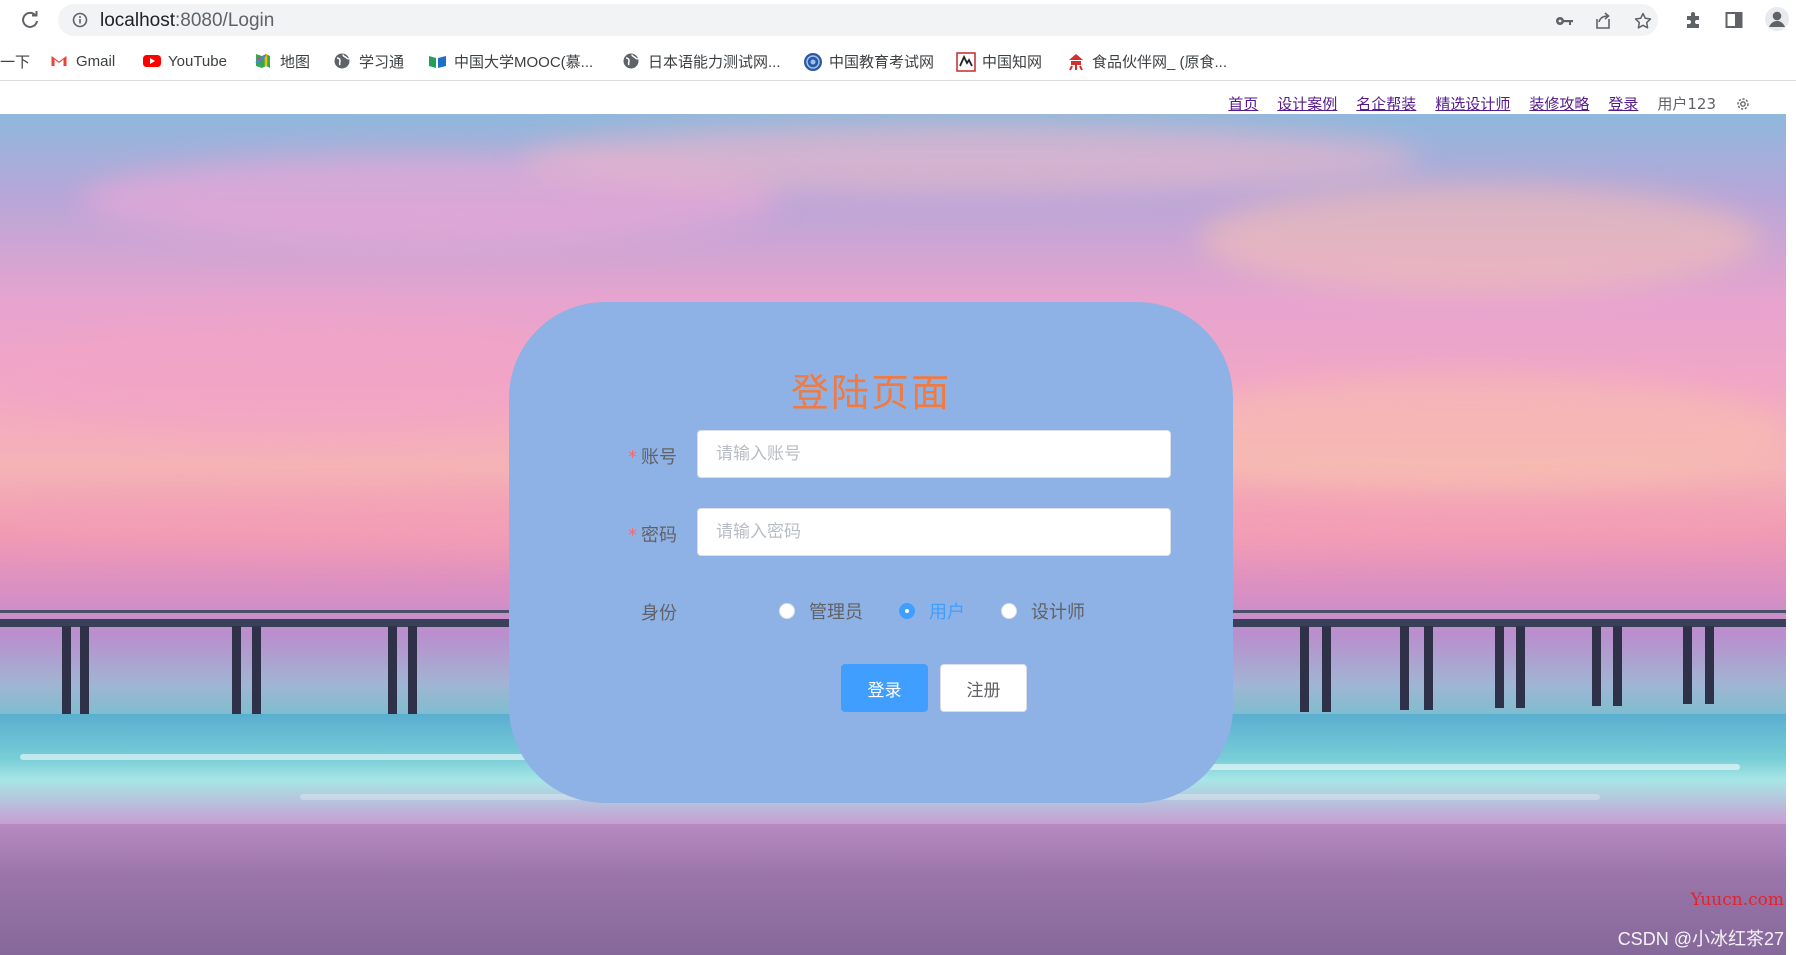  I want to click on profile-avatar-icon, so click(1777, 19).